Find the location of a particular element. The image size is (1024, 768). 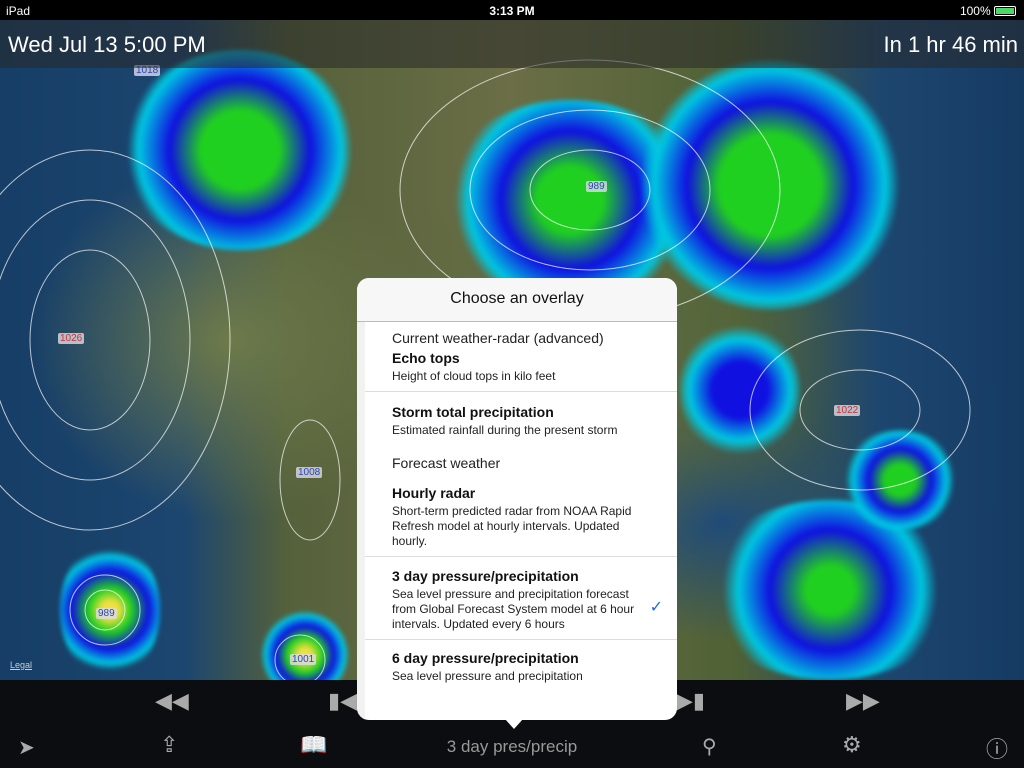

section-header: Current weather-radar (advanced) is located at coordinates (498, 338).